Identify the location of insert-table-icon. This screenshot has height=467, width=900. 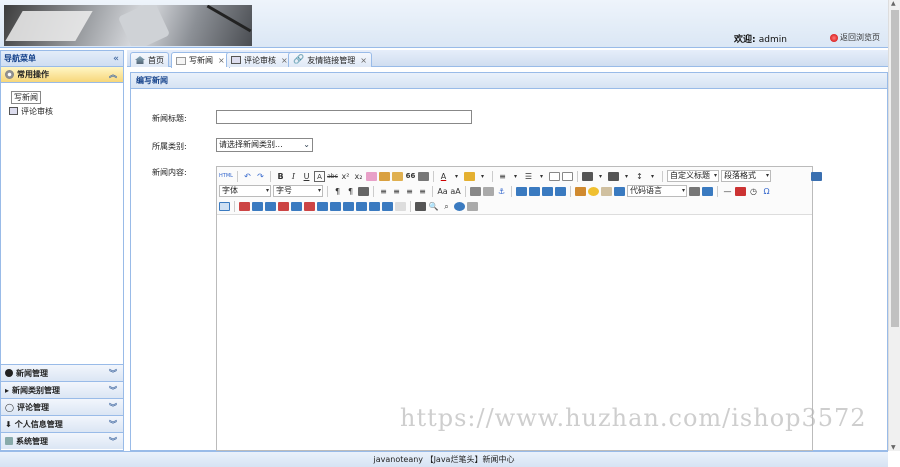
(224, 206).